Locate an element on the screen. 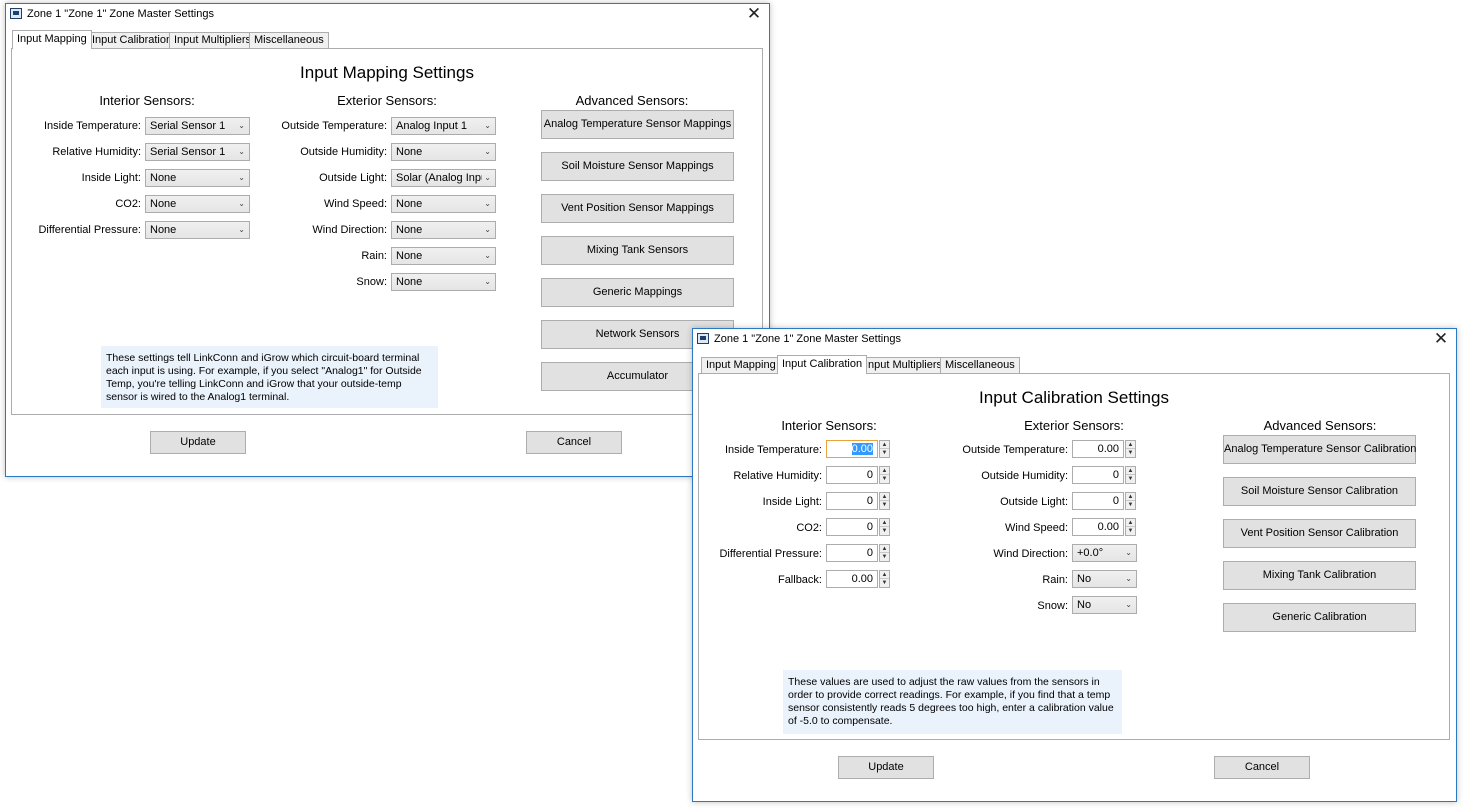 This screenshot has height=812, width=1466. wind-speed-spinner: 0.00 ▲ ▼ is located at coordinates (1104, 527).